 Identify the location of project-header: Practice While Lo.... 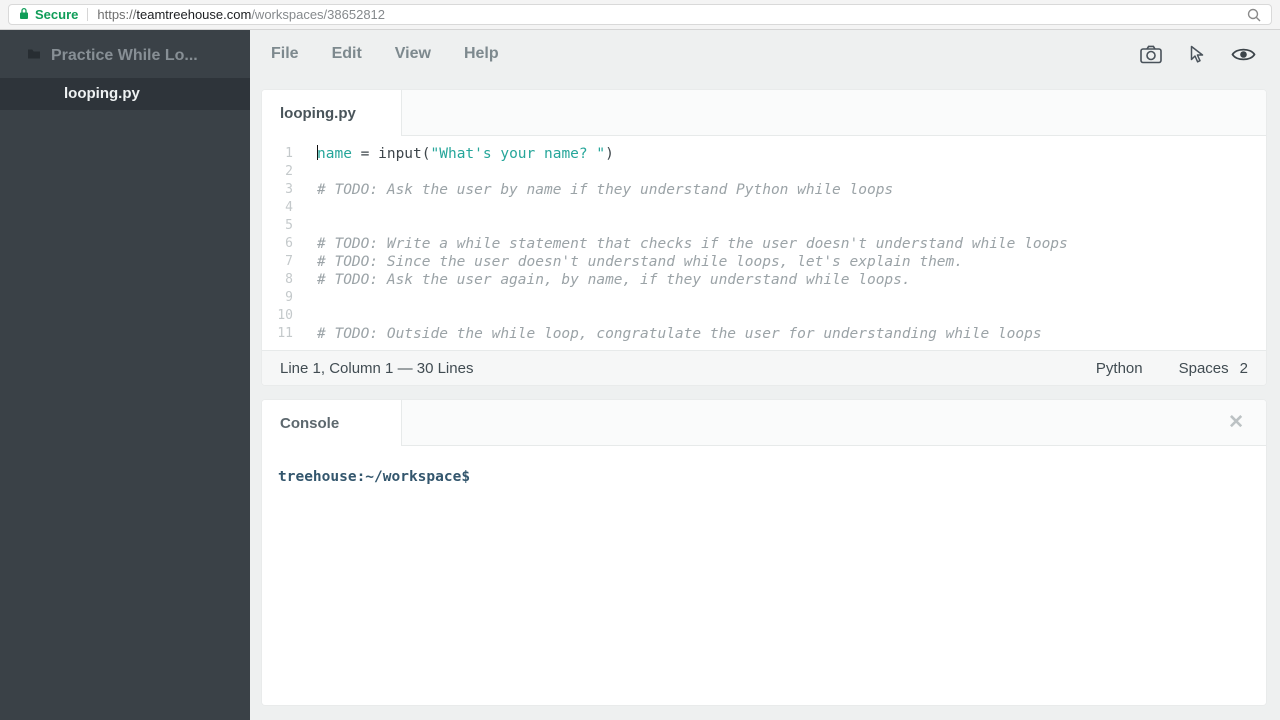
(125, 54).